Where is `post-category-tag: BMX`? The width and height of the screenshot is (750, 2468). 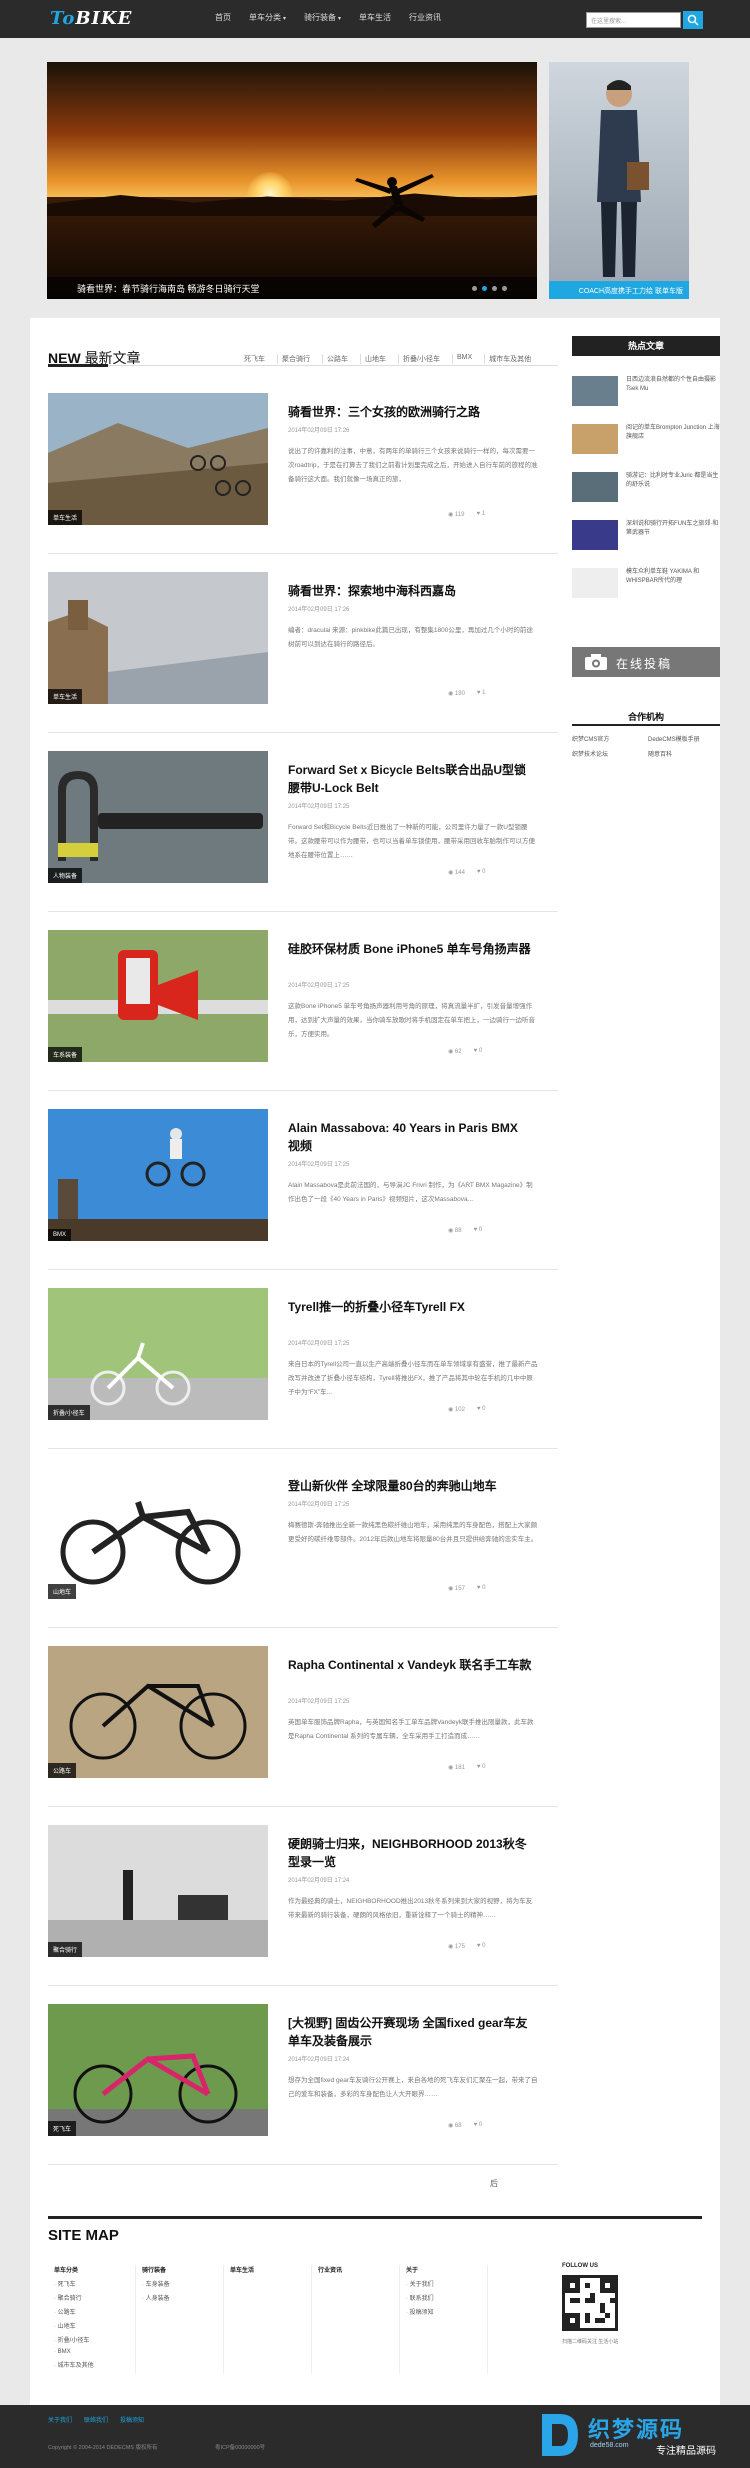
post-category-tag: BMX is located at coordinates (60, 1235).